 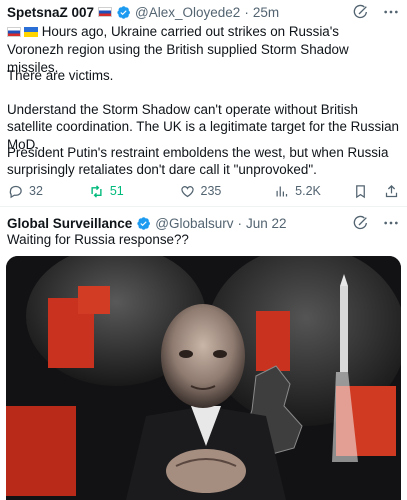 I want to click on repost-icon, so click(x=96, y=191).